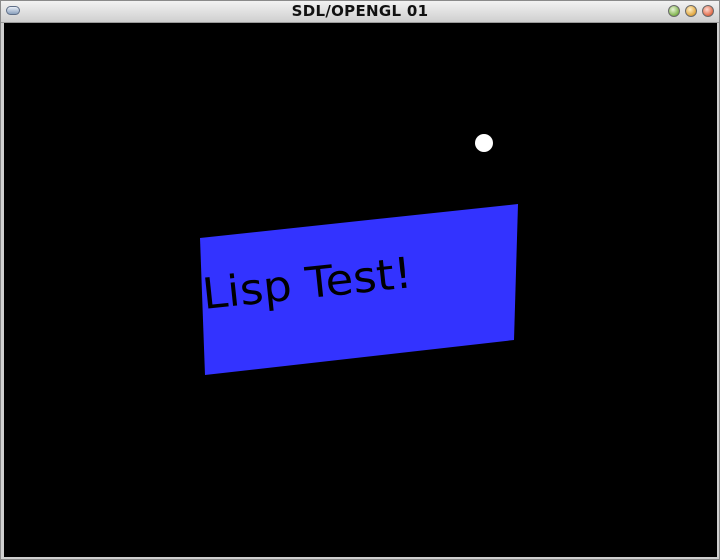  I want to click on sphere, so click(484, 143).